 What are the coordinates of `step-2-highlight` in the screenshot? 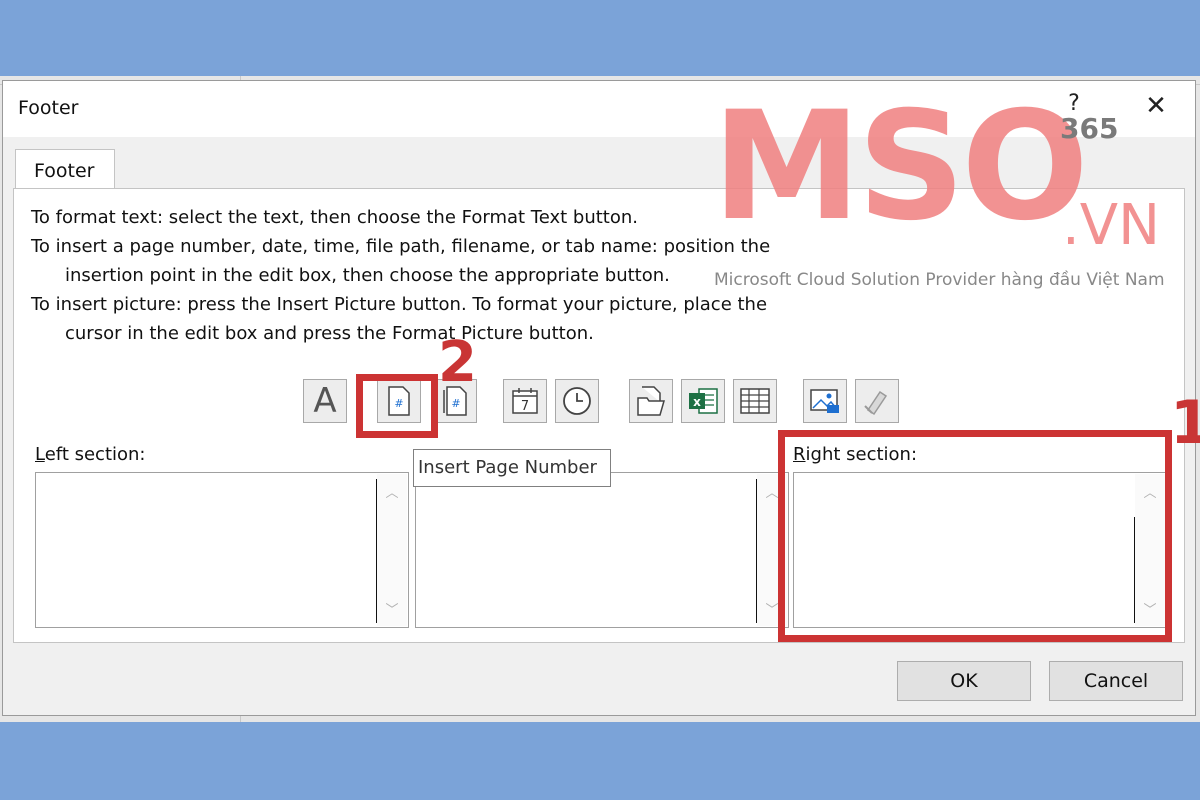 It's located at (397, 406).